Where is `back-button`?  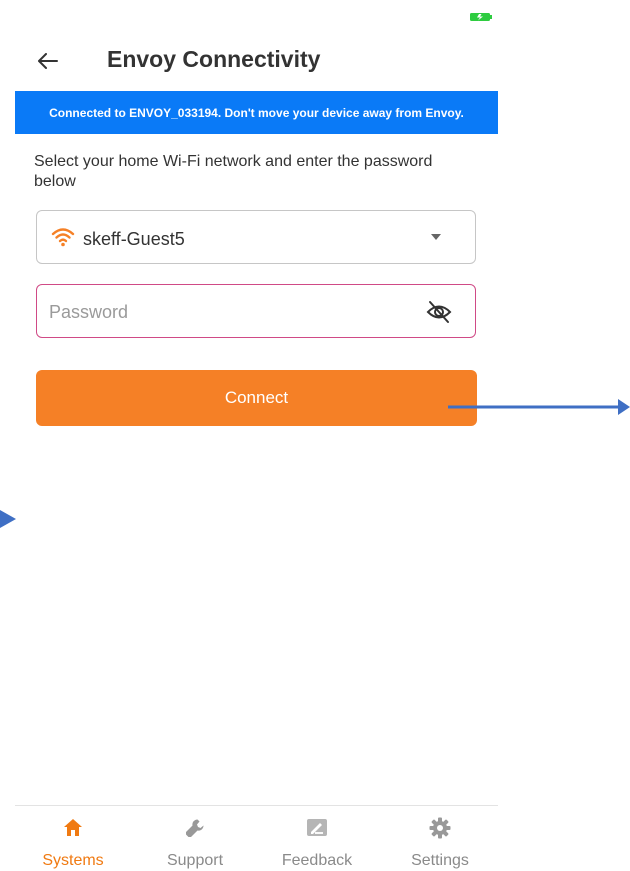 back-button is located at coordinates (48, 61).